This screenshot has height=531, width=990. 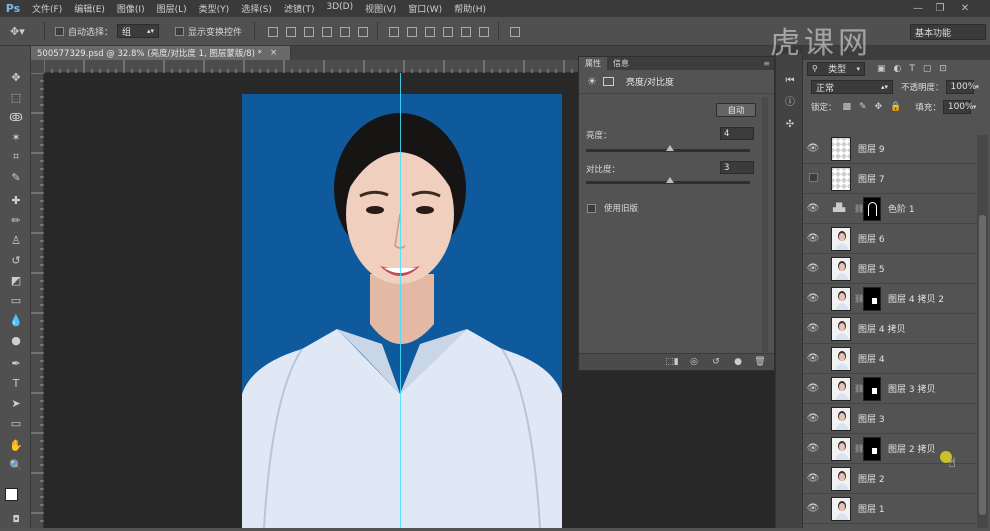 I want to click on move-tool: ✥, so click(x=16, y=77).